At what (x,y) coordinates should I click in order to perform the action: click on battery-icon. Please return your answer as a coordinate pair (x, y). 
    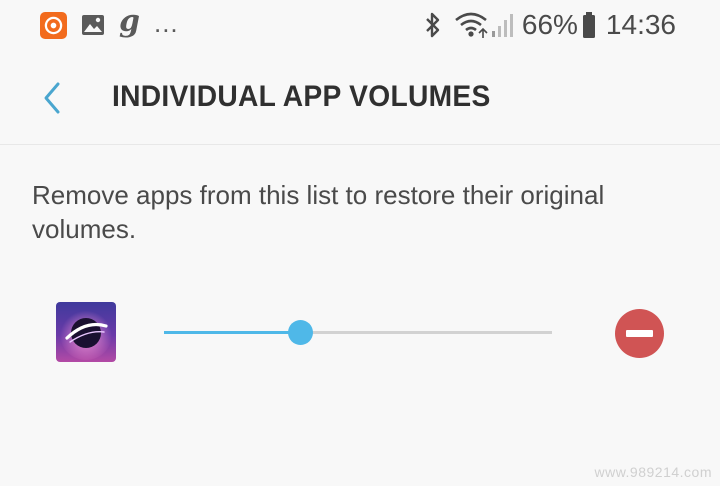
    Looking at the image, I should click on (588, 25).